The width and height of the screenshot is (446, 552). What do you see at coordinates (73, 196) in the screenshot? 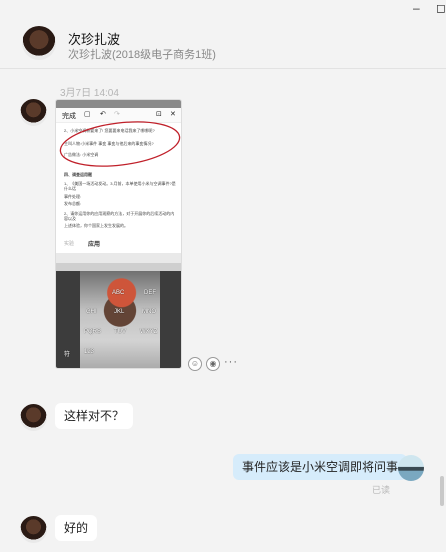
I see `doc-line: 事件处理:` at bounding box center [73, 196].